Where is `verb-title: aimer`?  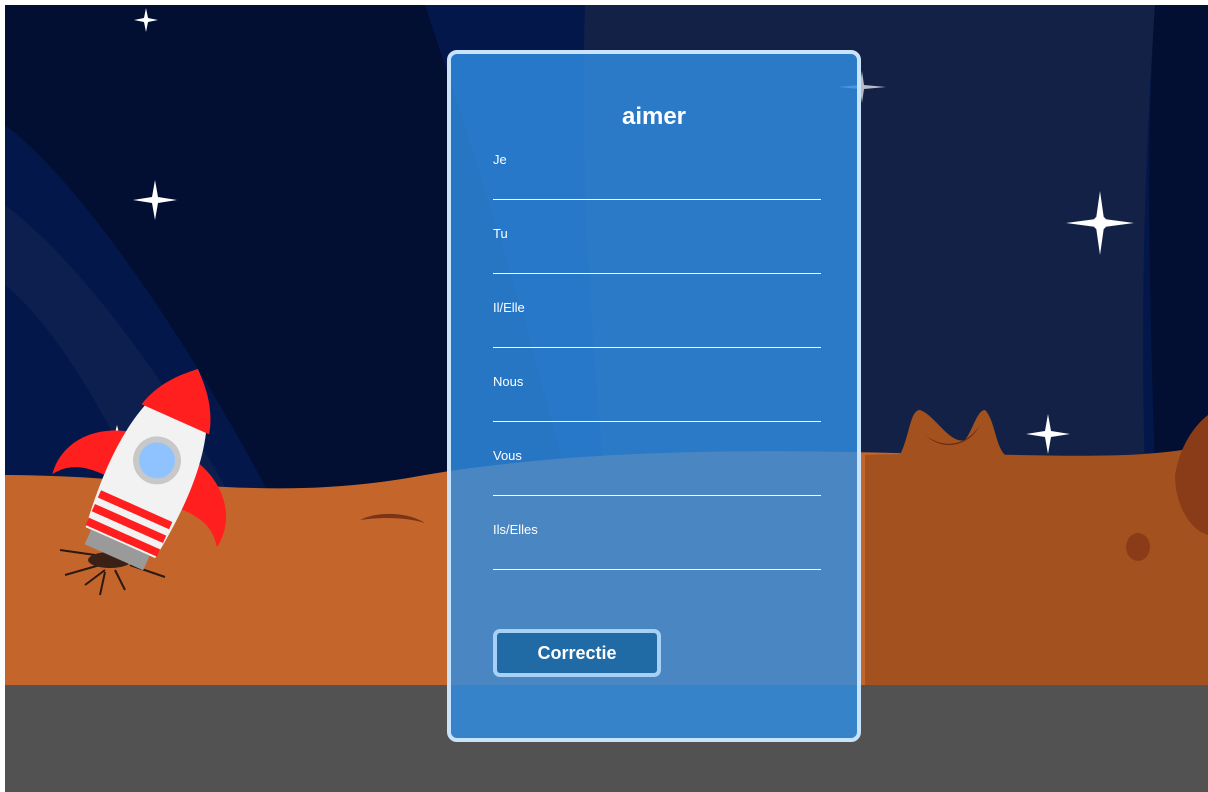 verb-title: aimer is located at coordinates (654, 116).